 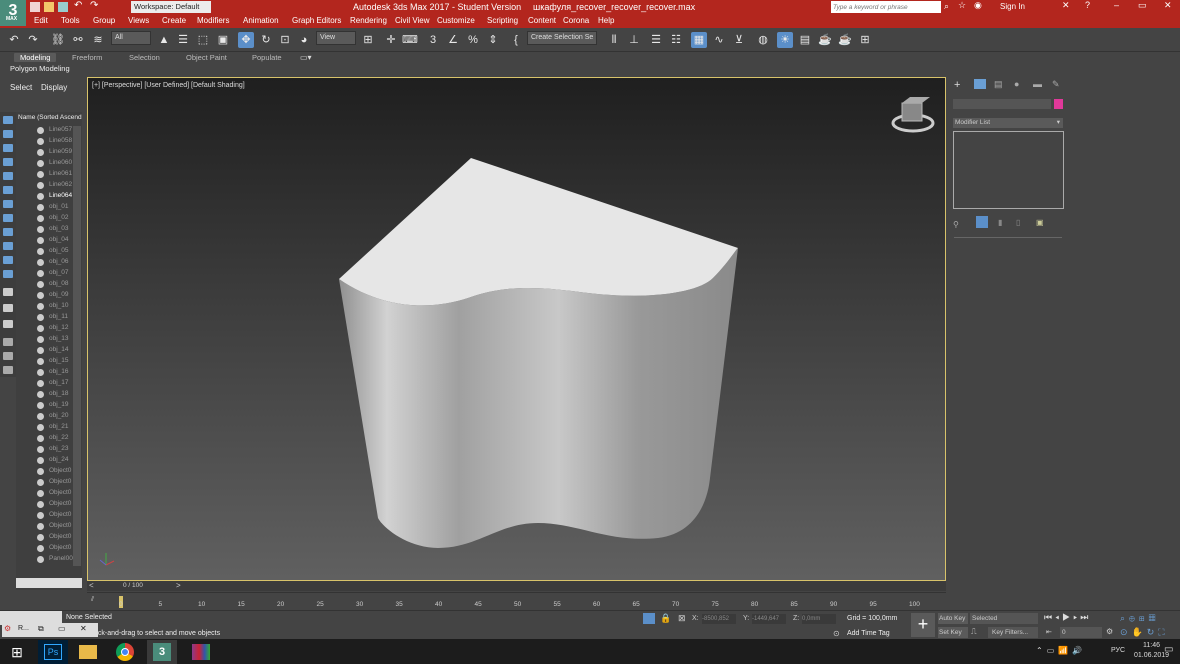 I want to click on y-coordinate-field: -1449,647, so click(x=769, y=619).